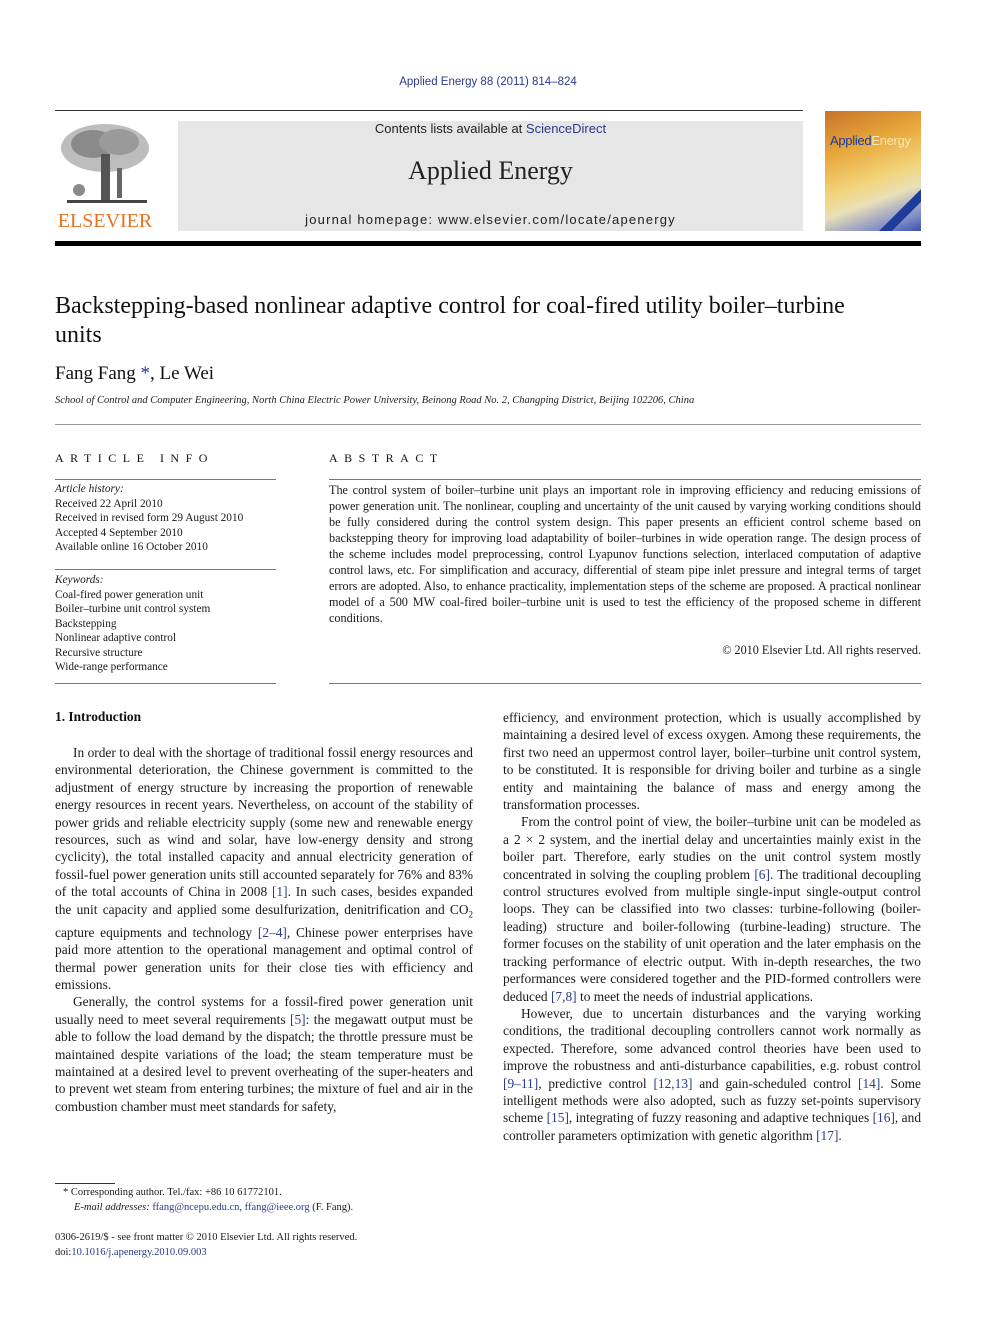  What do you see at coordinates (105, 221) in the screenshot?
I see `elsevier-wordmark: ELSEVIER` at bounding box center [105, 221].